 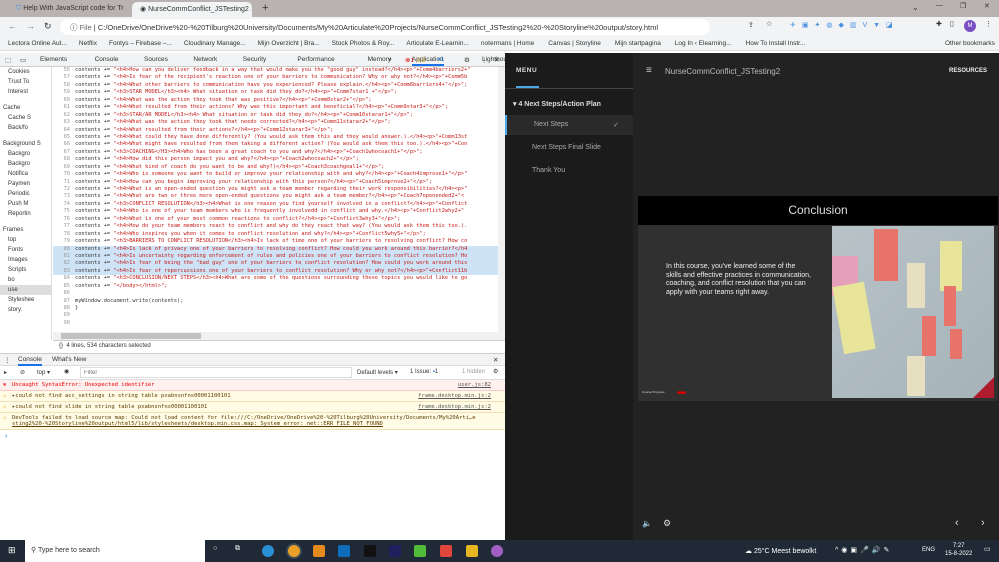 What do you see at coordinates (25, 174) in the screenshot?
I see `sidebar-item: Notifica` at bounding box center [25, 174].